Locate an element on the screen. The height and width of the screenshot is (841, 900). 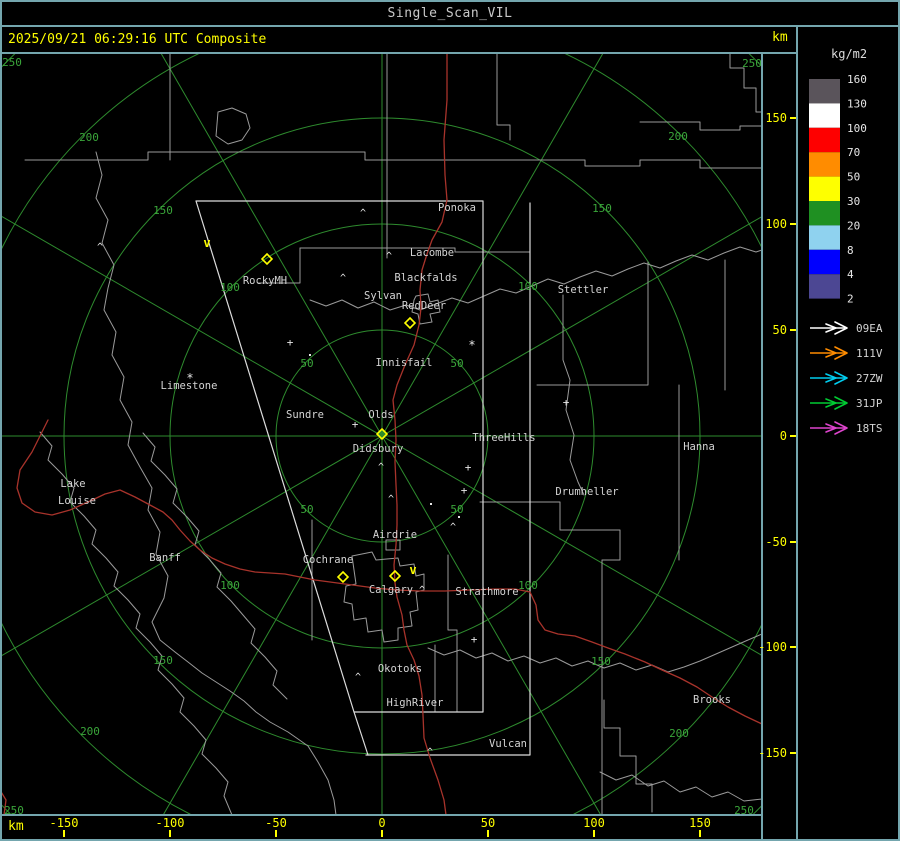
bottom-axis-tick-label: 0 is located at coordinates (381, 823).